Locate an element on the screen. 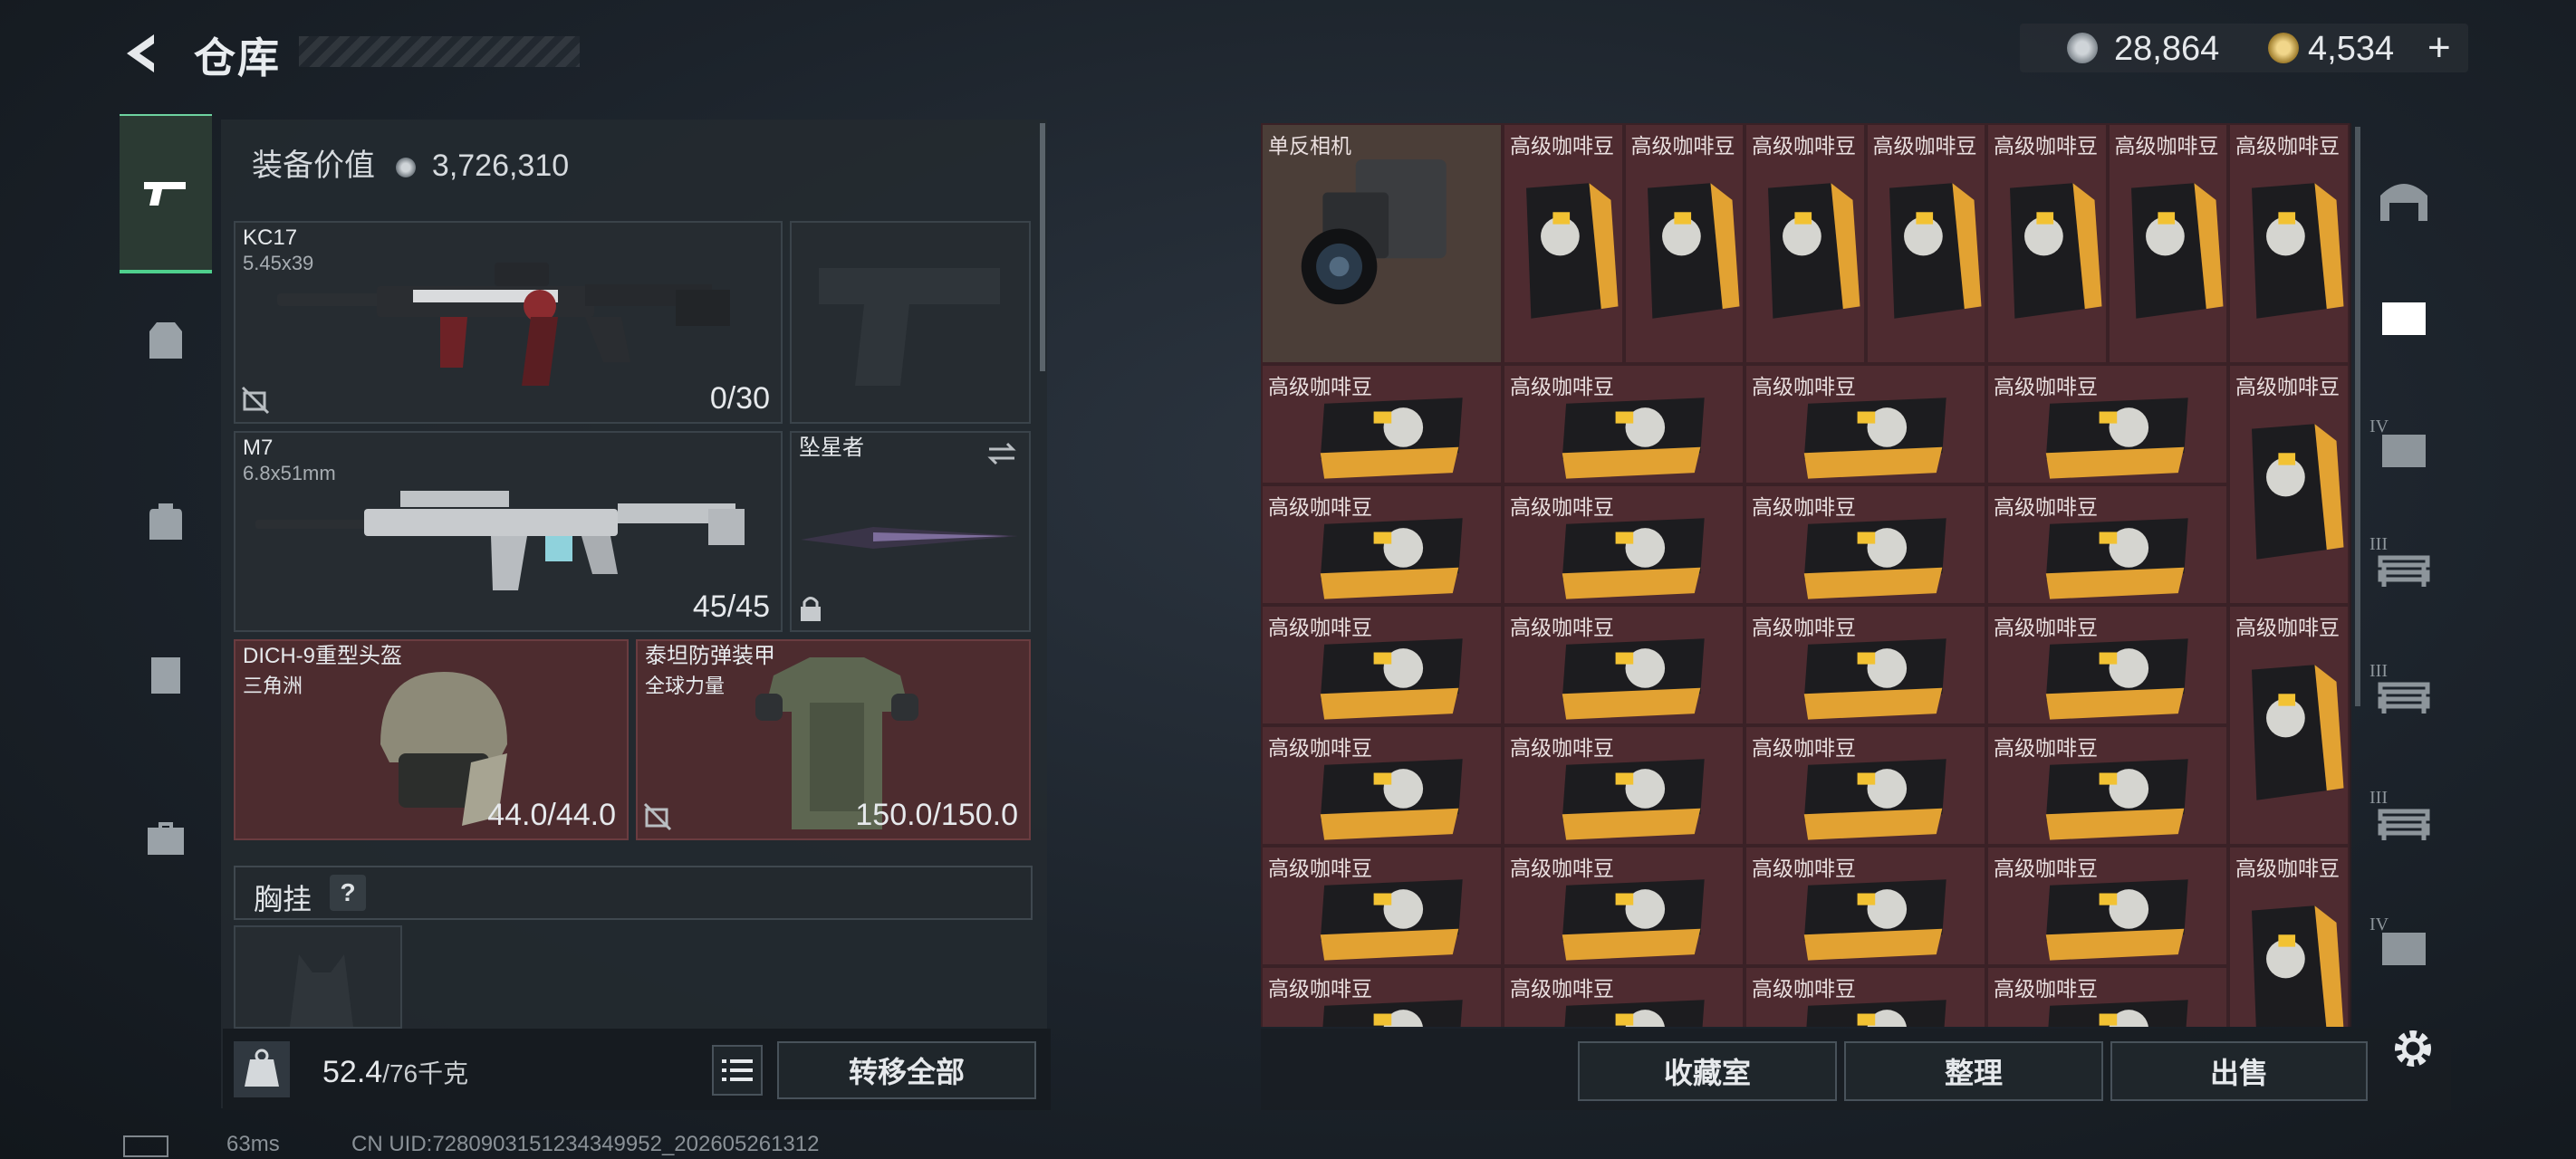  stash-scrollbar is located at coordinates (2357, 417).